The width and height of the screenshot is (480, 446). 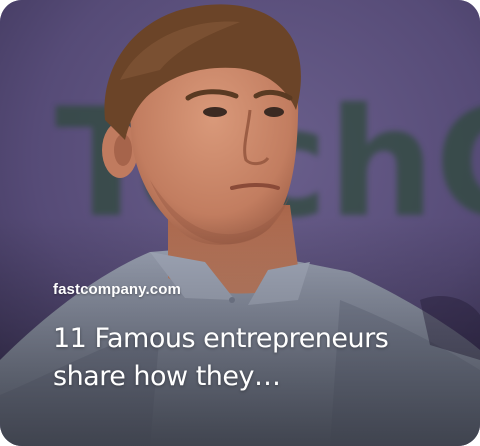 I want to click on article-title-line: 11 Famous entrepreneurs, so click(x=221, y=338).